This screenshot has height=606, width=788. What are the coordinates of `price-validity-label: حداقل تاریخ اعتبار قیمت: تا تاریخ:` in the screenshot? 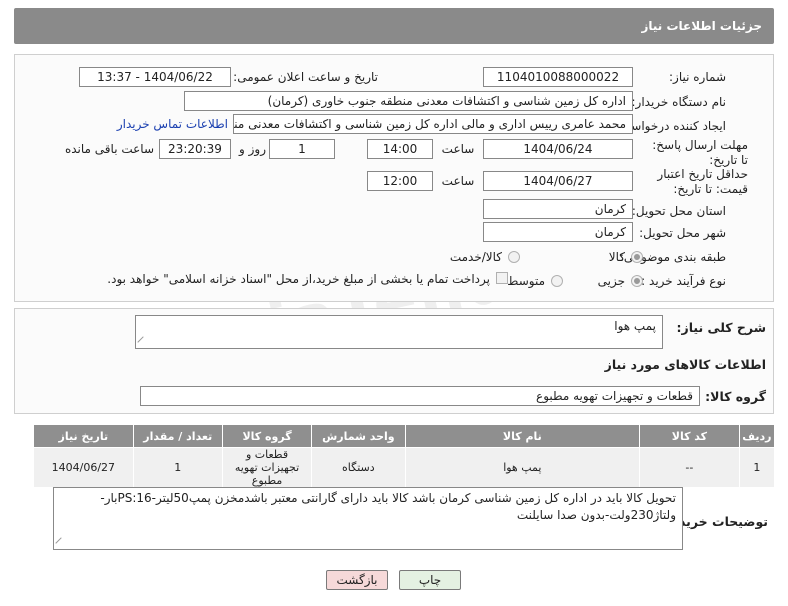 It's located at (702, 181).